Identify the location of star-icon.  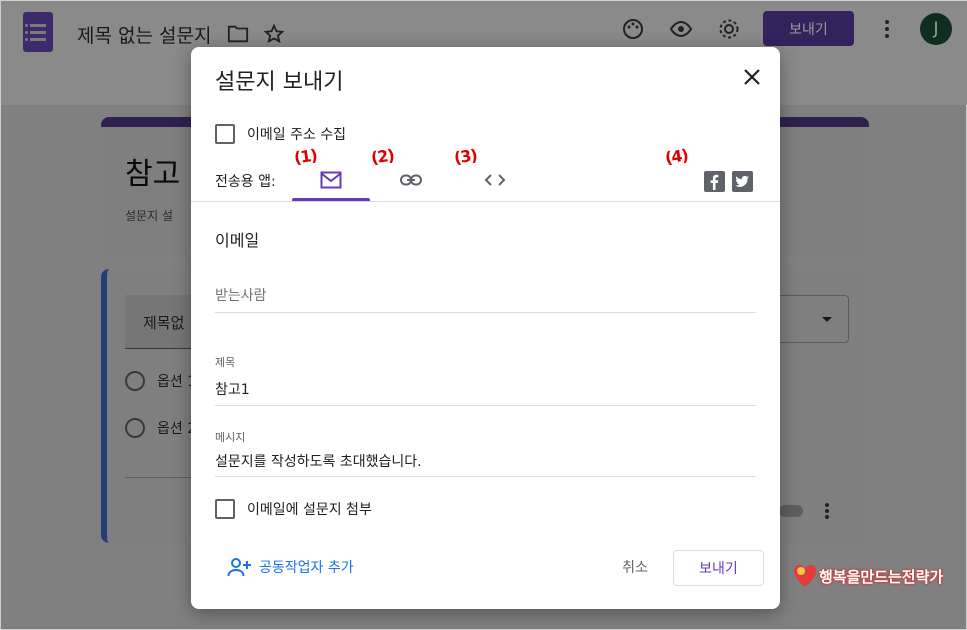
(274, 33).